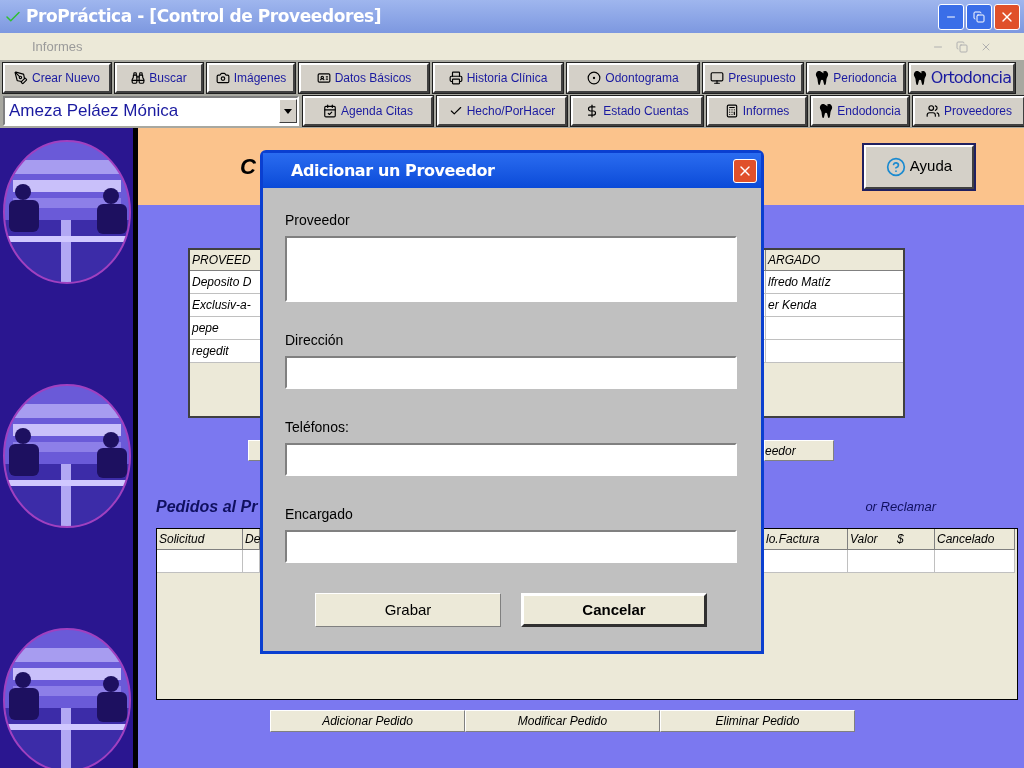 This screenshot has height=768, width=1024. I want to click on camera-icon, so click(222, 78).